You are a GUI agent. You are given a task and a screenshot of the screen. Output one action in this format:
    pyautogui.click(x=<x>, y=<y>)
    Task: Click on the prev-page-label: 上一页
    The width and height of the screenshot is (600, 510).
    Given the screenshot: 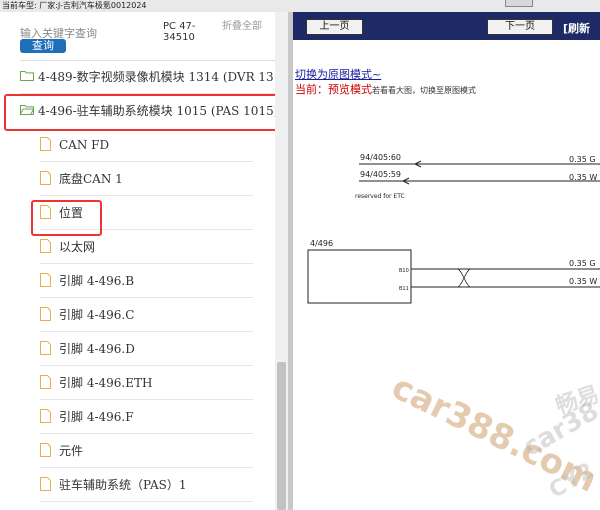 What is the action you would take?
    pyautogui.click(x=334, y=26)
    